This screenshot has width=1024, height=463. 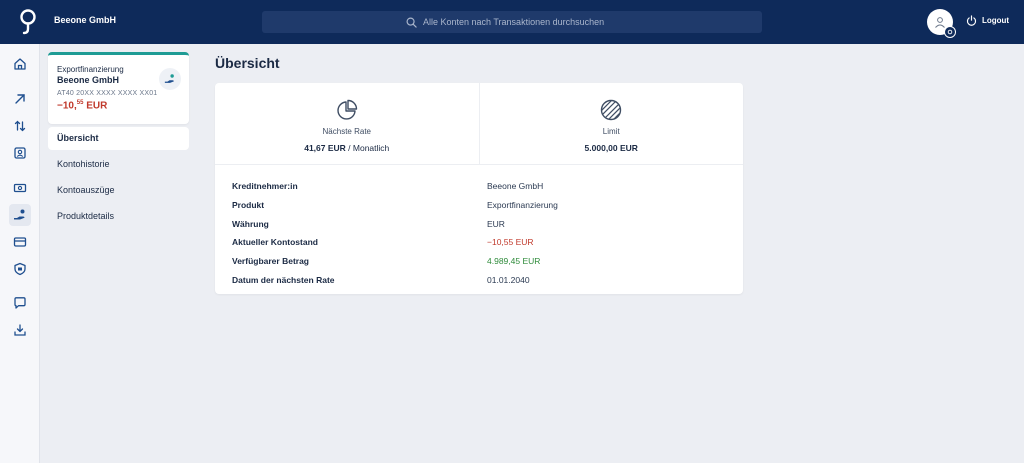 I want to click on icon-rail, so click(x=20, y=253).